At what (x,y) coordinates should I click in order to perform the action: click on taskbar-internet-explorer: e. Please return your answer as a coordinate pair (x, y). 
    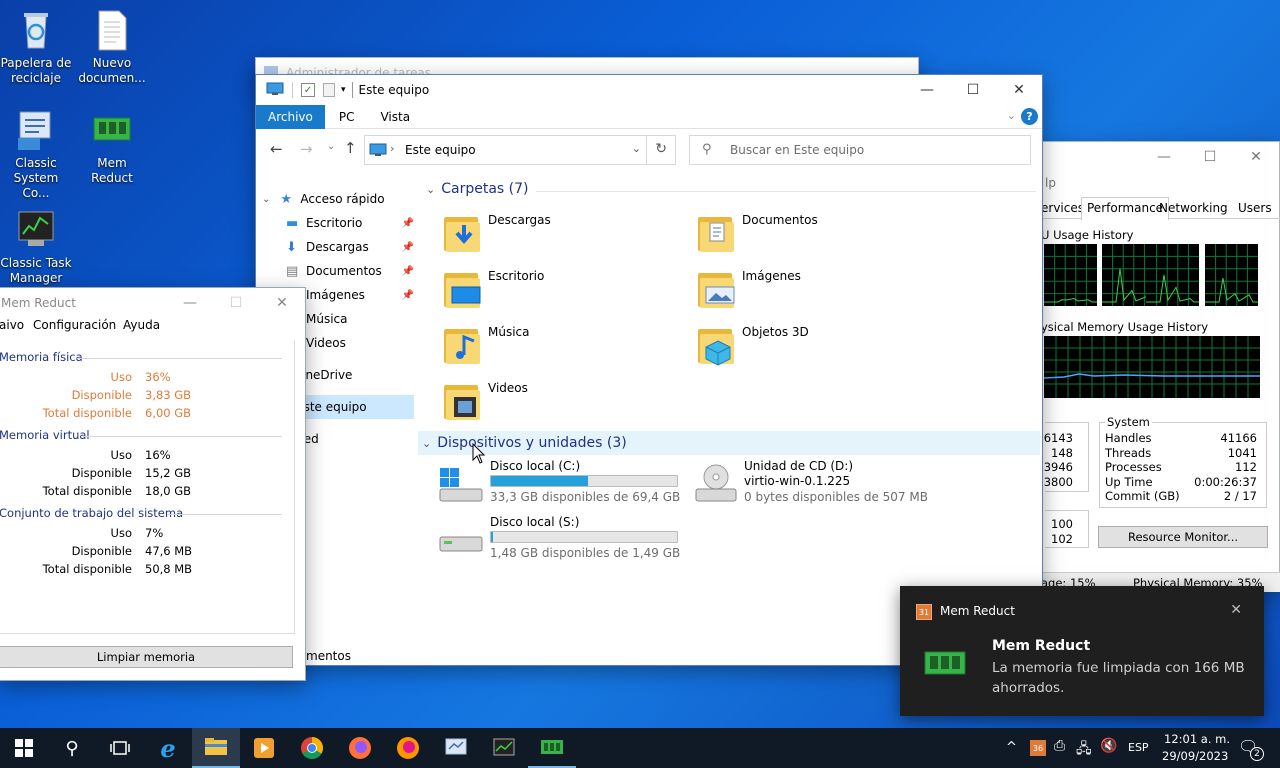
    Looking at the image, I should click on (168, 748).